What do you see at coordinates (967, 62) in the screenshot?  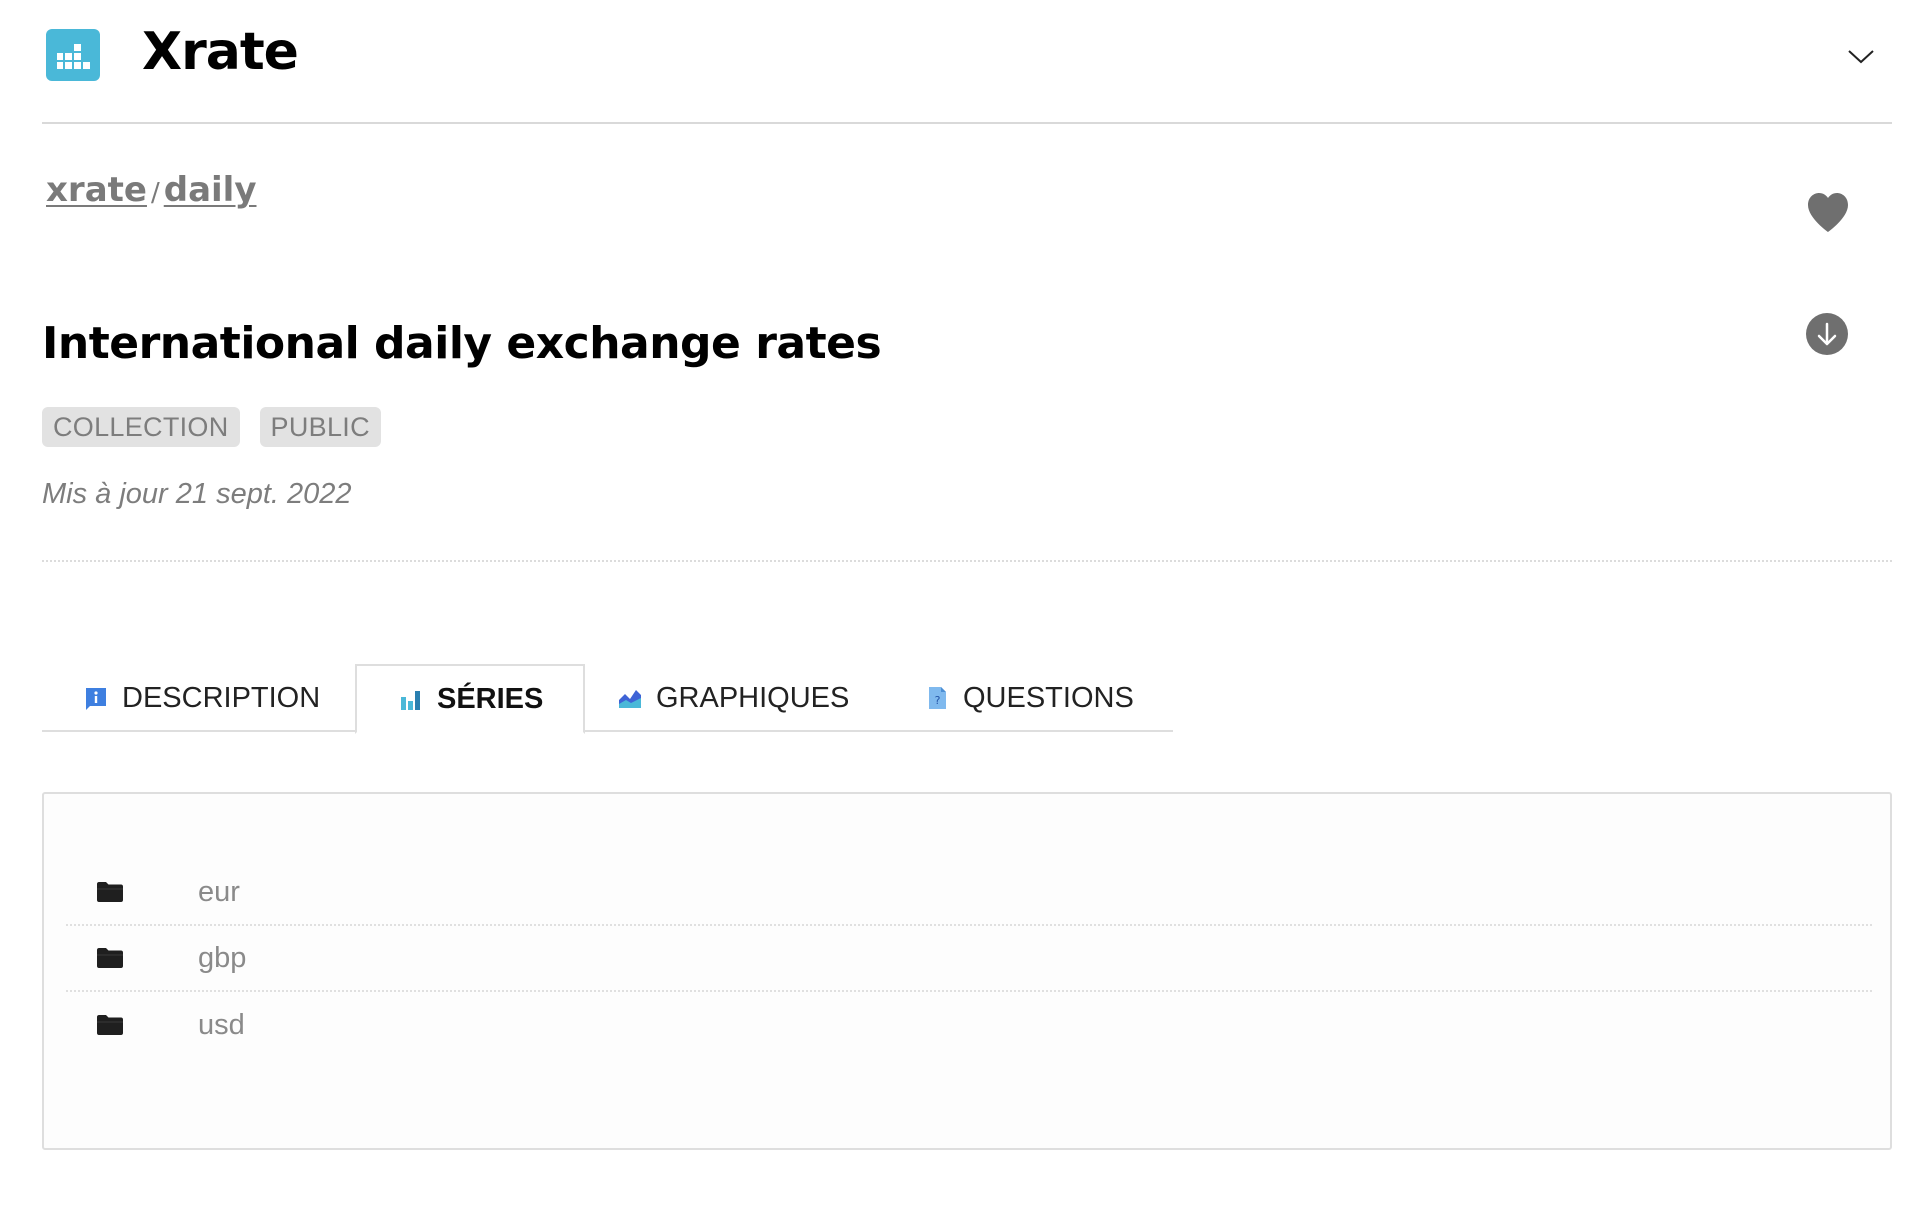 I see `top-header: Xrate` at bounding box center [967, 62].